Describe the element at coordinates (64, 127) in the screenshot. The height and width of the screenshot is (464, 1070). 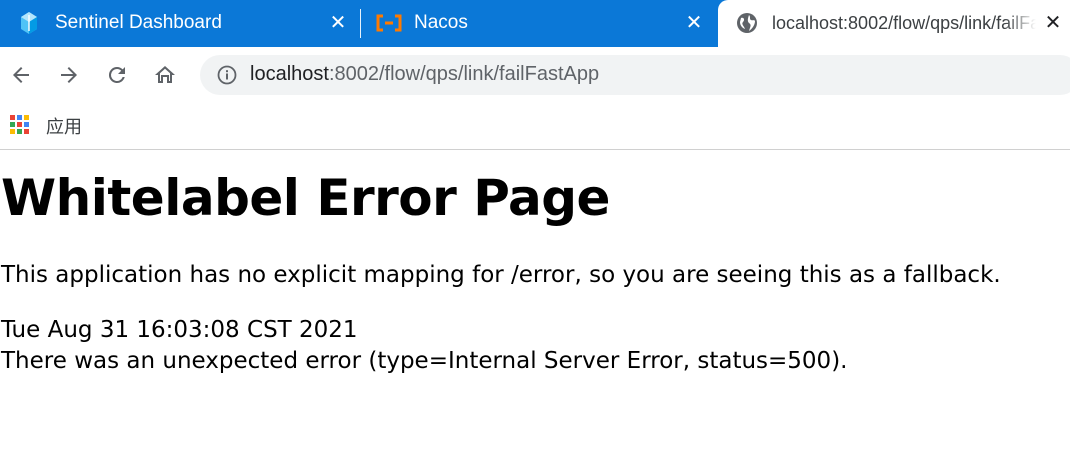
I see `bookmark-label: 应用` at that location.